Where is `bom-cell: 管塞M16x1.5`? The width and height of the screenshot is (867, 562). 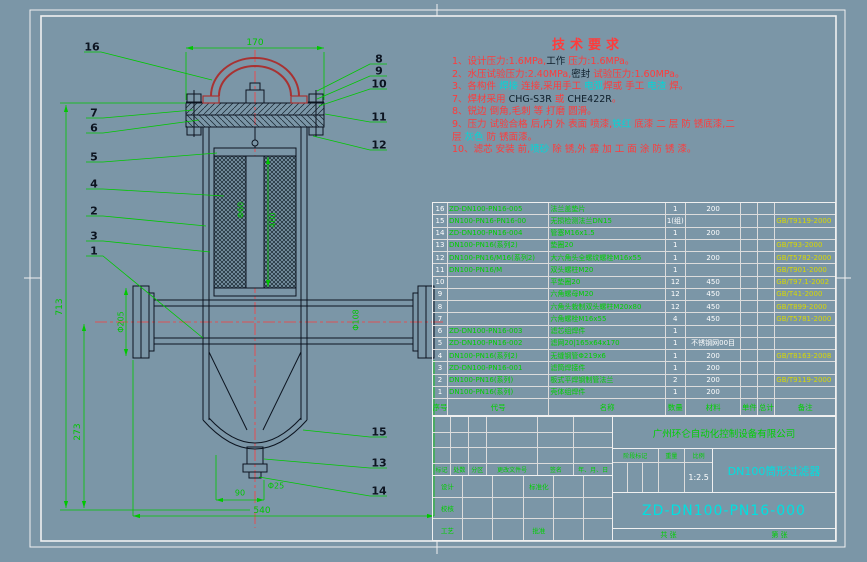 bom-cell: 管塞M16x1.5 is located at coordinates (607, 233).